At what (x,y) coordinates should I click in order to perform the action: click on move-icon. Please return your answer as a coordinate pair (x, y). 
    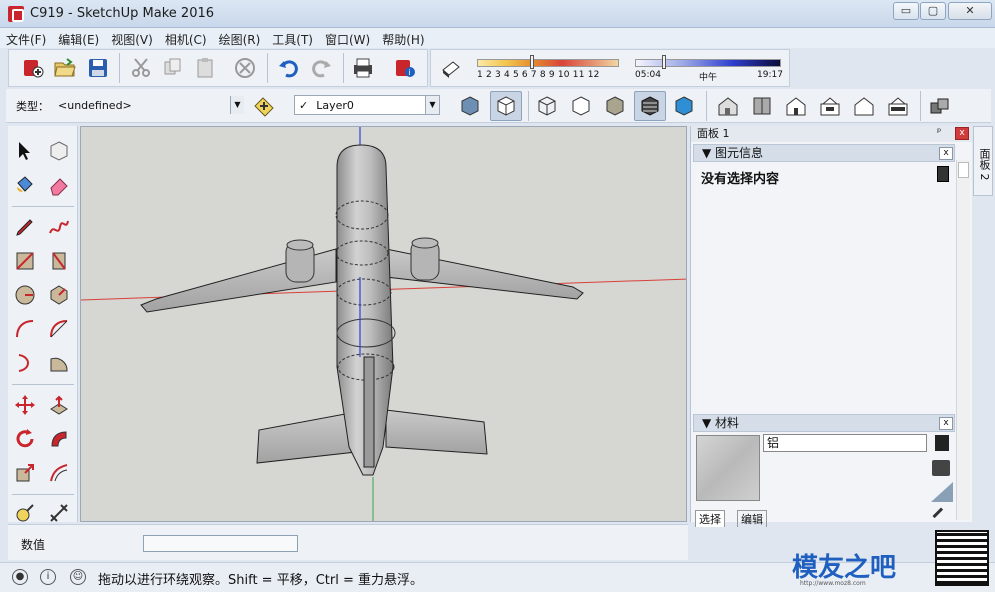
    Looking at the image, I should click on (25, 405).